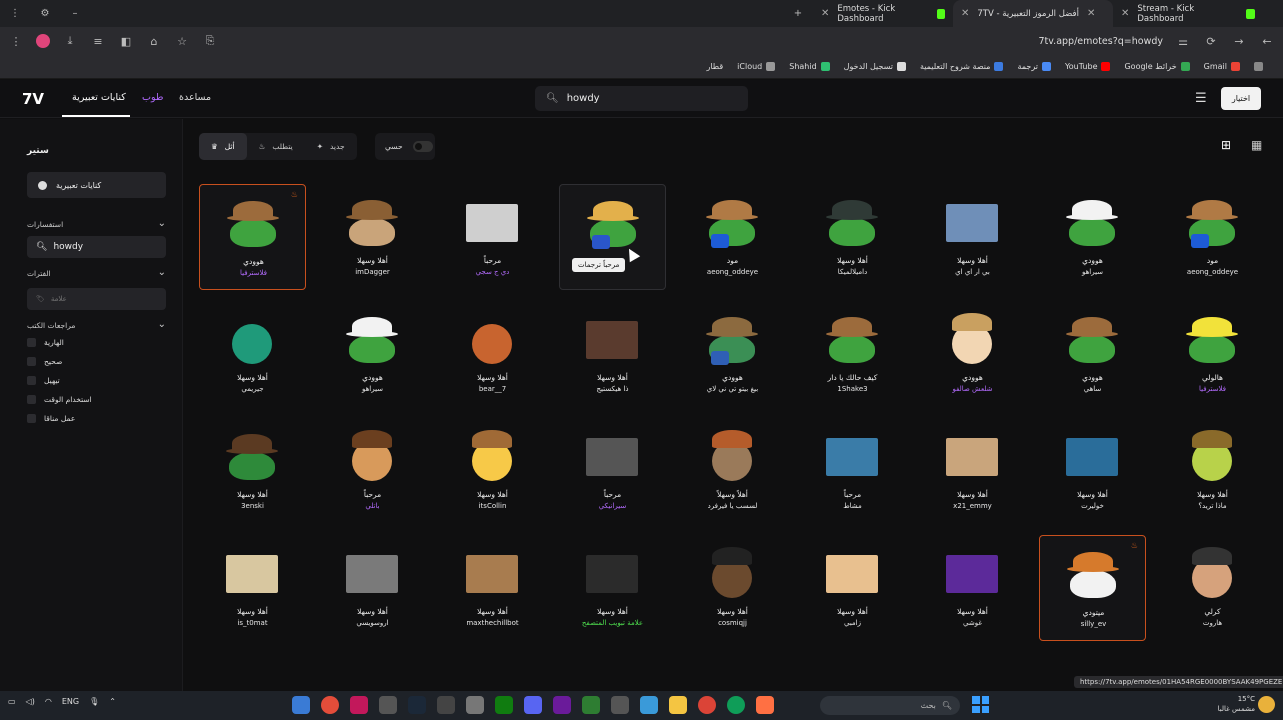  I want to click on emote-card: أهلا وسهلا ماذا تريد؟, so click(1212, 471).